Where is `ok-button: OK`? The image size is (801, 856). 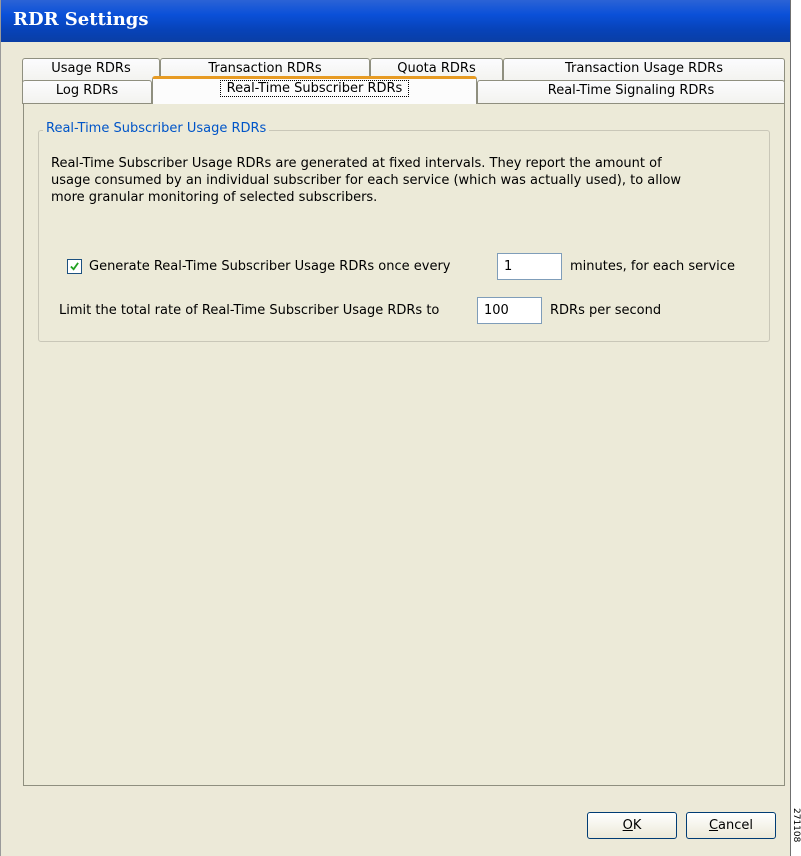 ok-button: OK is located at coordinates (632, 825).